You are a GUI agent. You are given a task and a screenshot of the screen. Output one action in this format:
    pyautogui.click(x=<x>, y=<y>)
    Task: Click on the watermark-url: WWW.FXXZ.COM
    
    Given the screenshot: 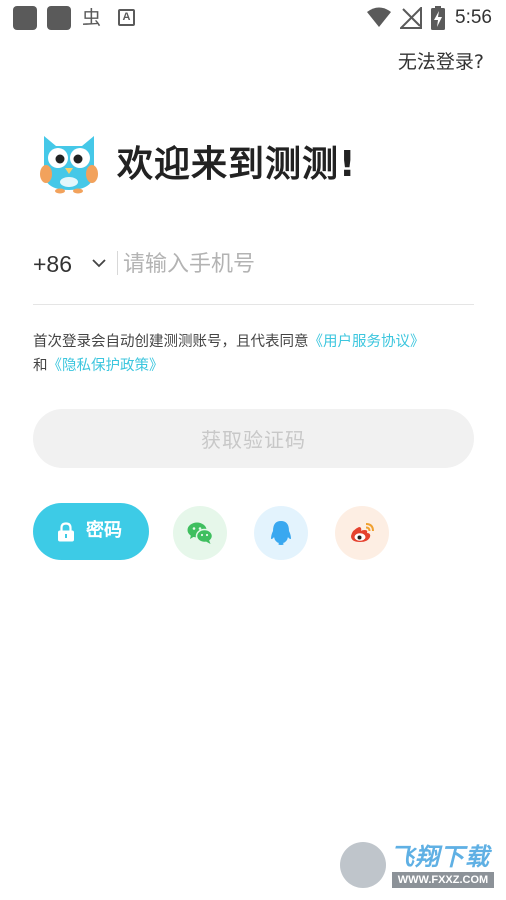 What is the action you would take?
    pyautogui.click(x=443, y=880)
    